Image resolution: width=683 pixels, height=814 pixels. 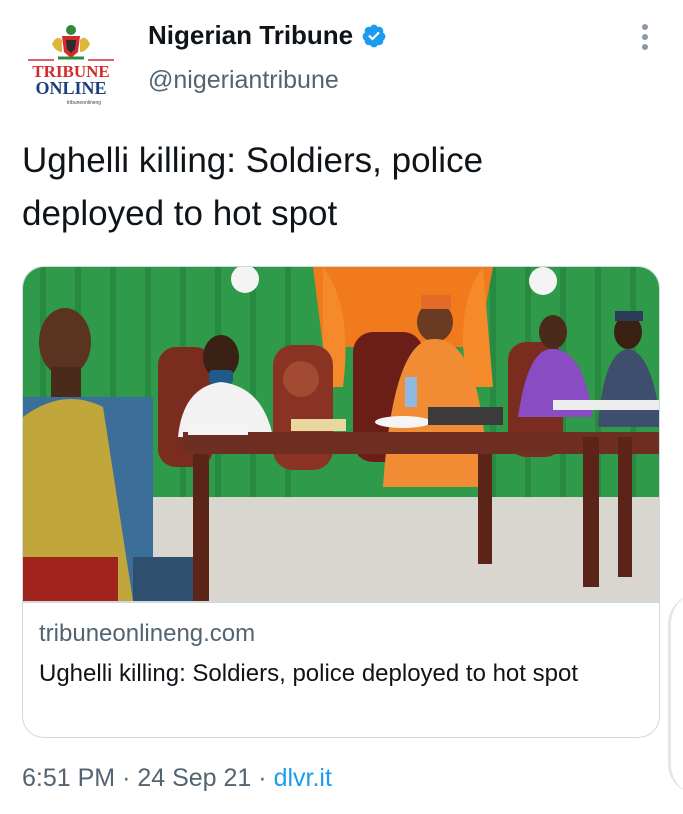 What do you see at coordinates (71, 42) in the screenshot?
I see `coat-of-arms-icon` at bounding box center [71, 42].